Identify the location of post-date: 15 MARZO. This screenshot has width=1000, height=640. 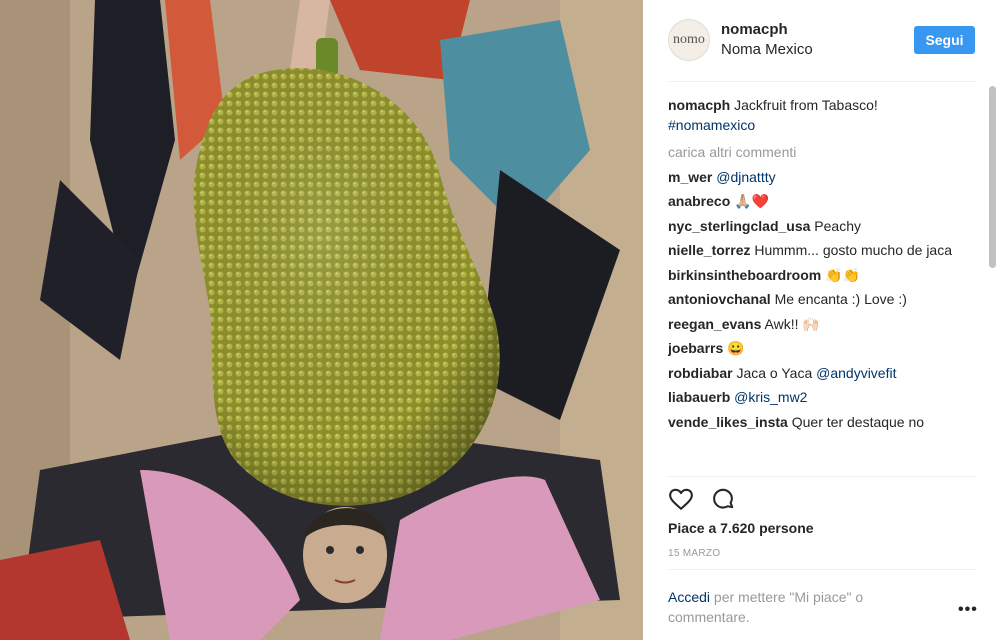
(694, 553).